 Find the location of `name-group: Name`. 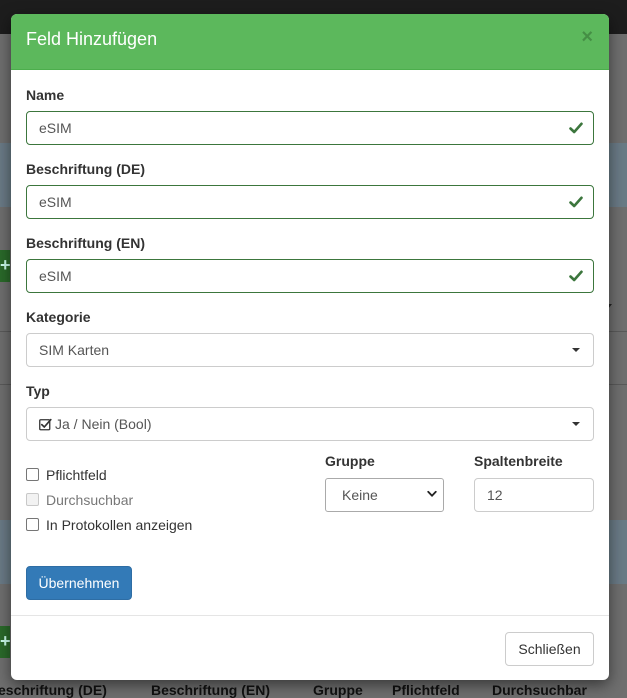

name-group: Name is located at coordinates (310, 116).